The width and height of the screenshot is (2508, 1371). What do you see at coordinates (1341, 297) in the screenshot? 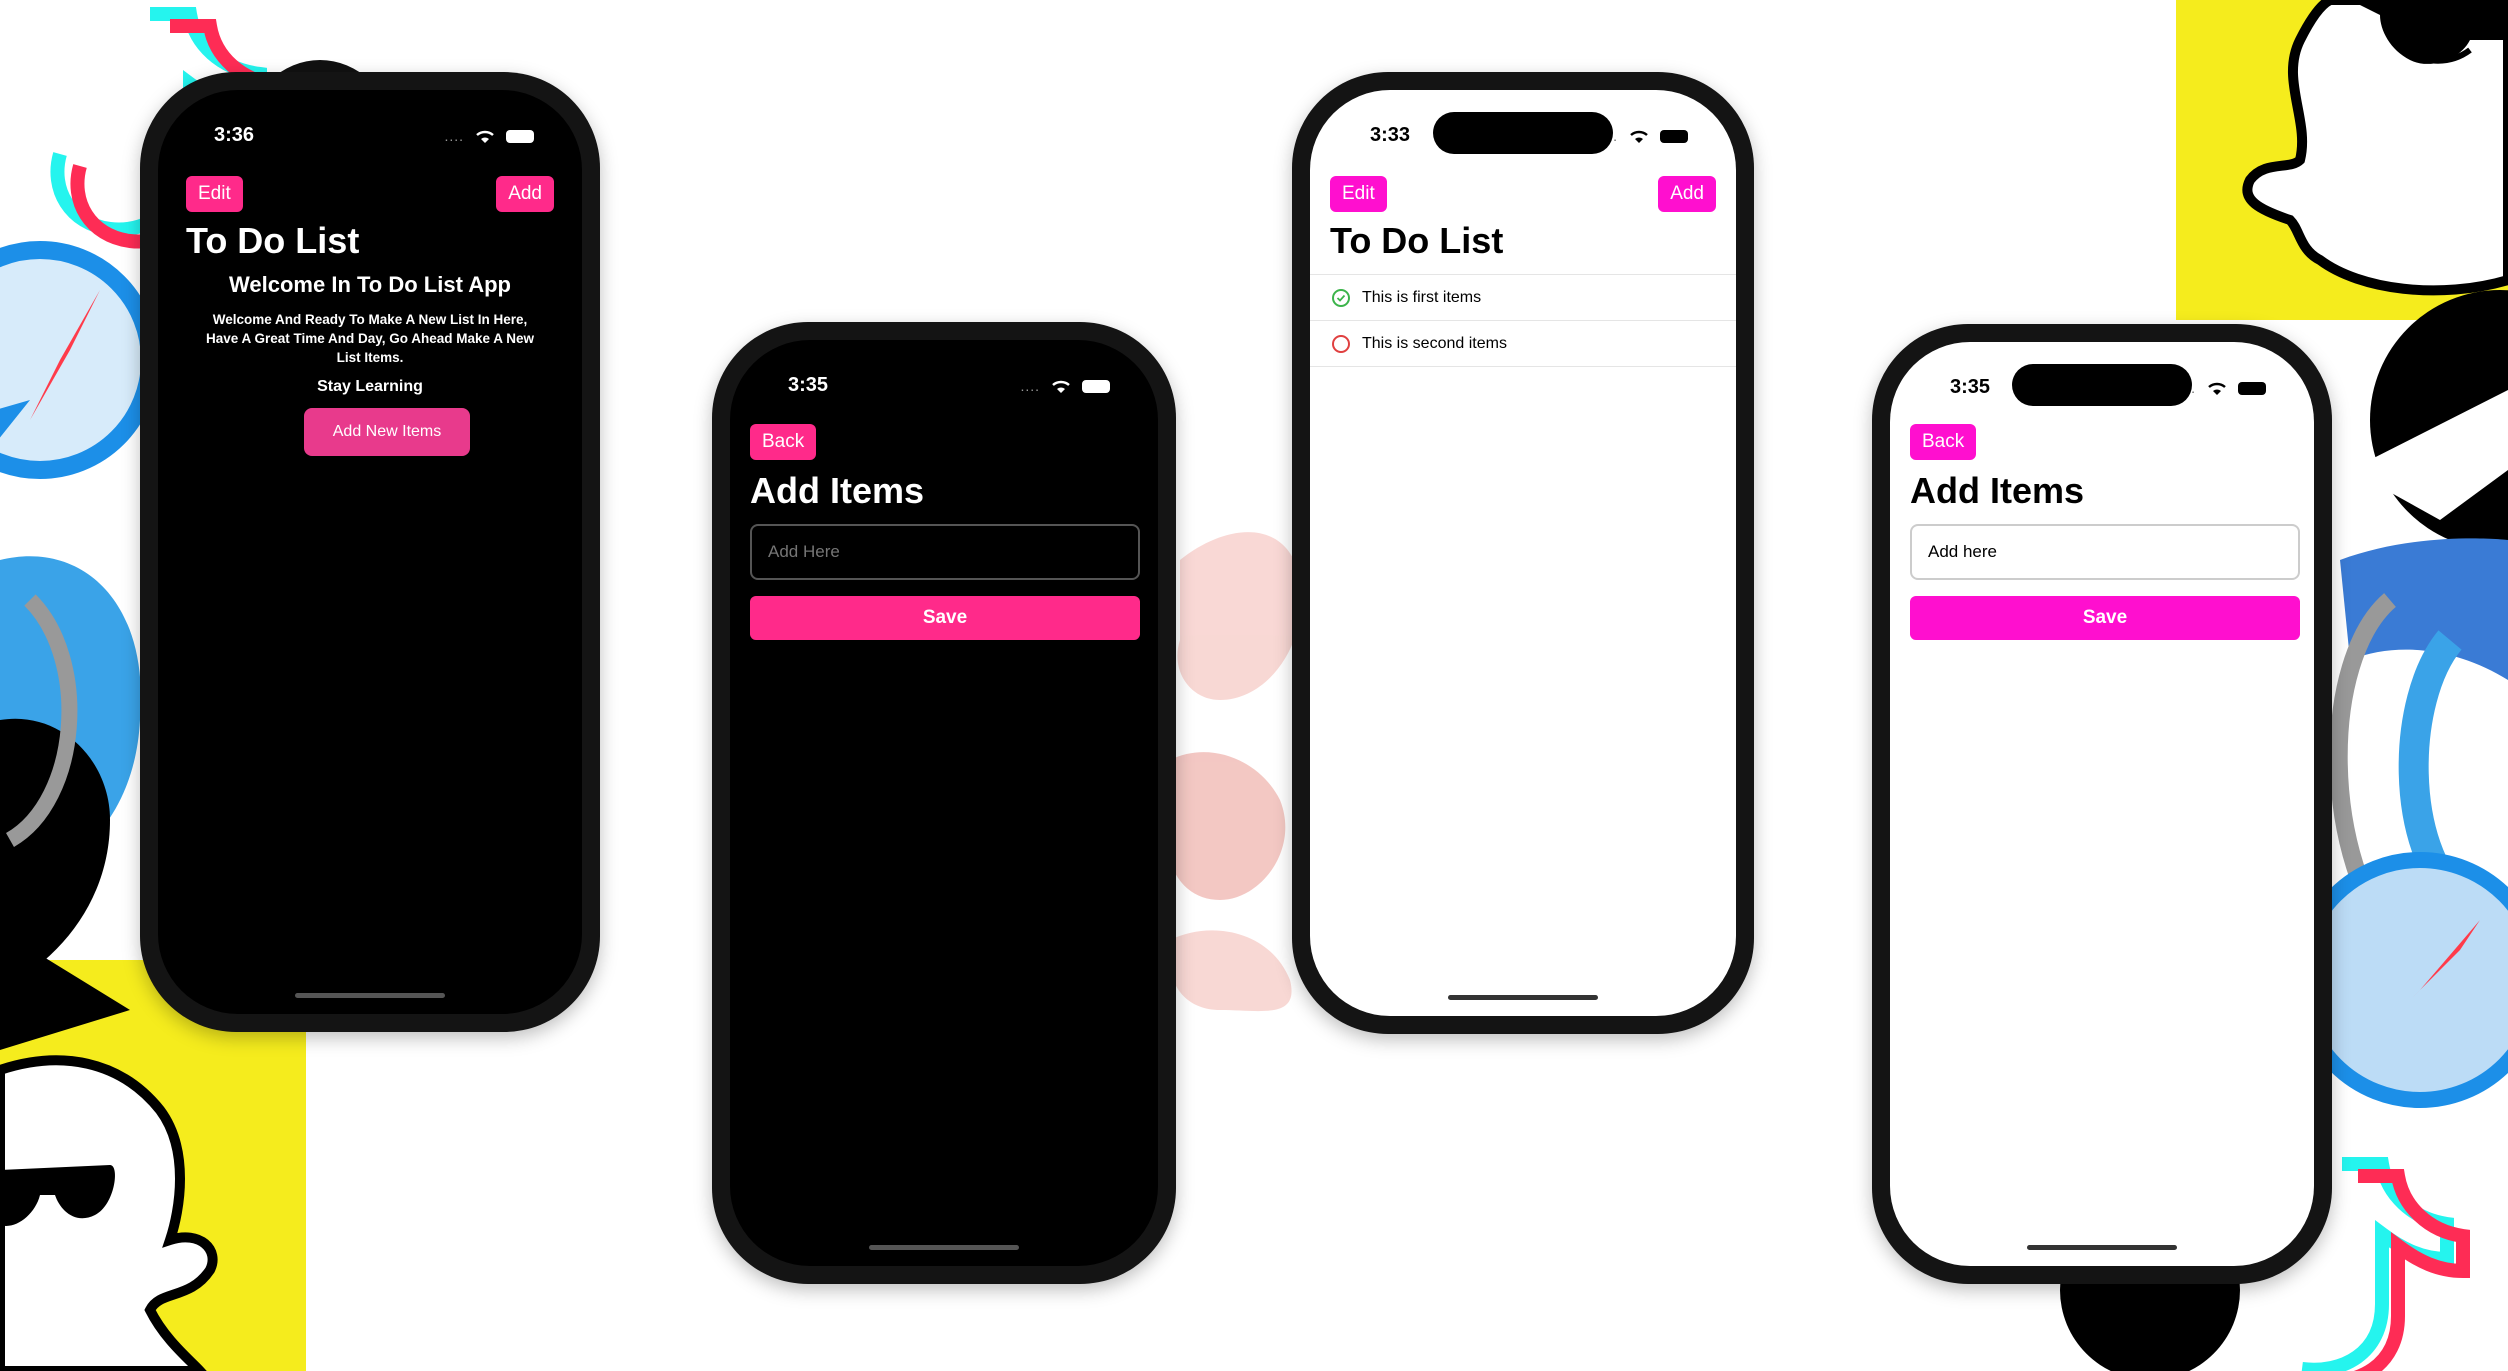
I see `checkmark-circle-icon` at bounding box center [1341, 297].